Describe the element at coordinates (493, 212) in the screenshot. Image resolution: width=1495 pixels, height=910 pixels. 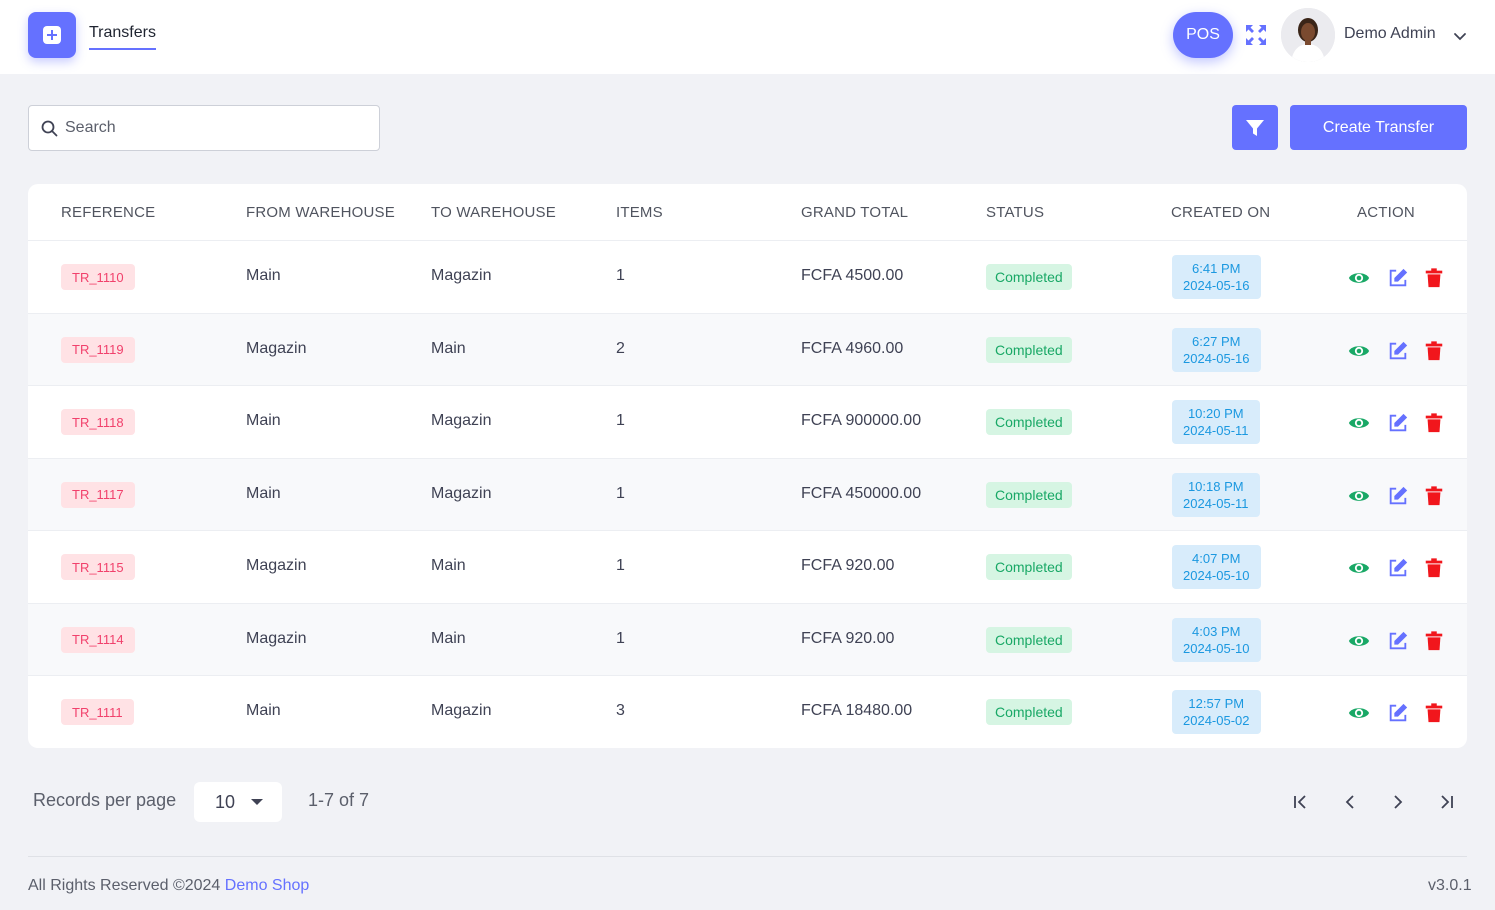
I see `column-to-warehouse: TO WAREHOUSE` at that location.